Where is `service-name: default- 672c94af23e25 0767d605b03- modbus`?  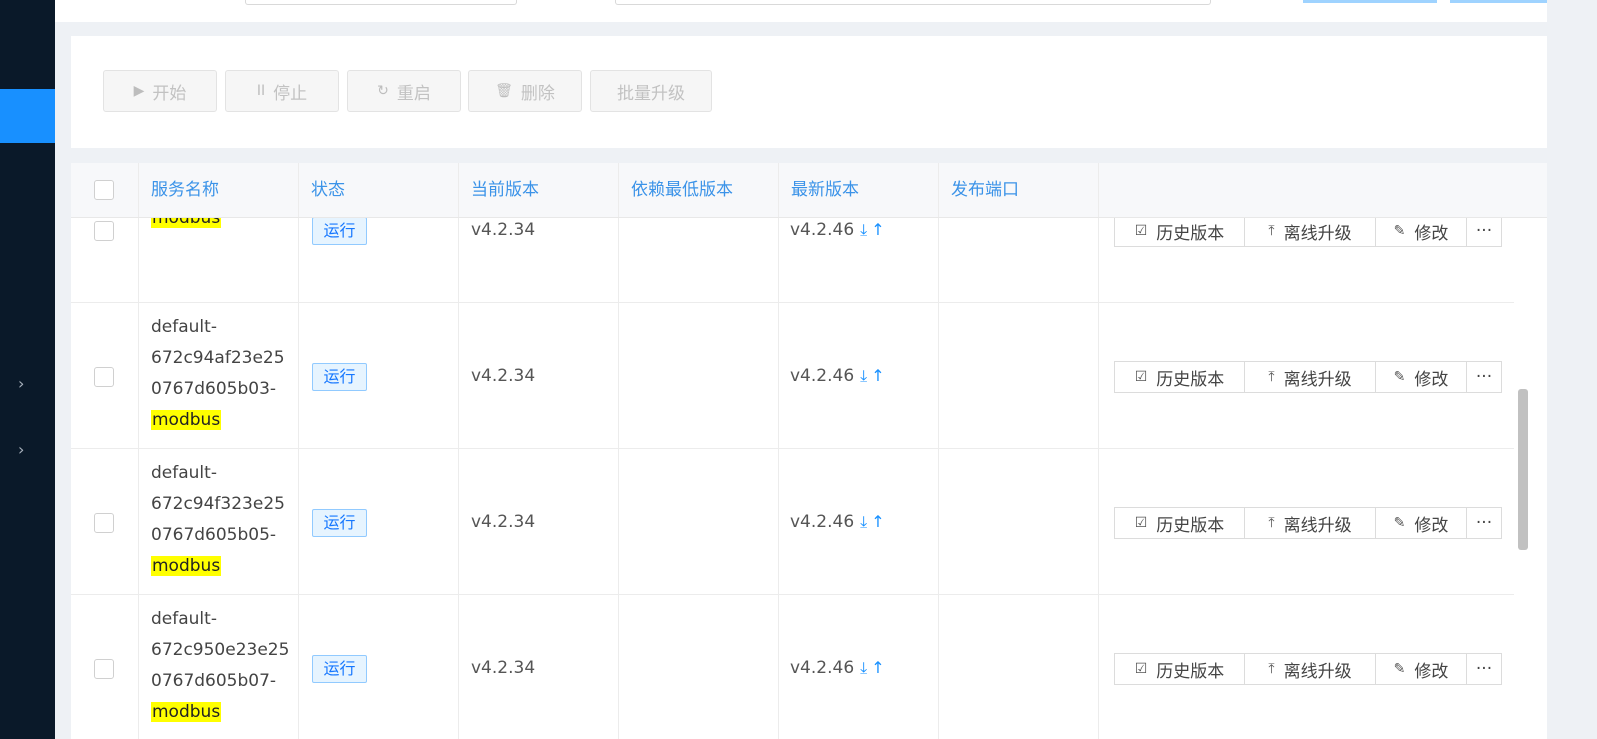 service-name: default- 672c94af23e25 0767d605b03- modbus is located at coordinates (221, 374).